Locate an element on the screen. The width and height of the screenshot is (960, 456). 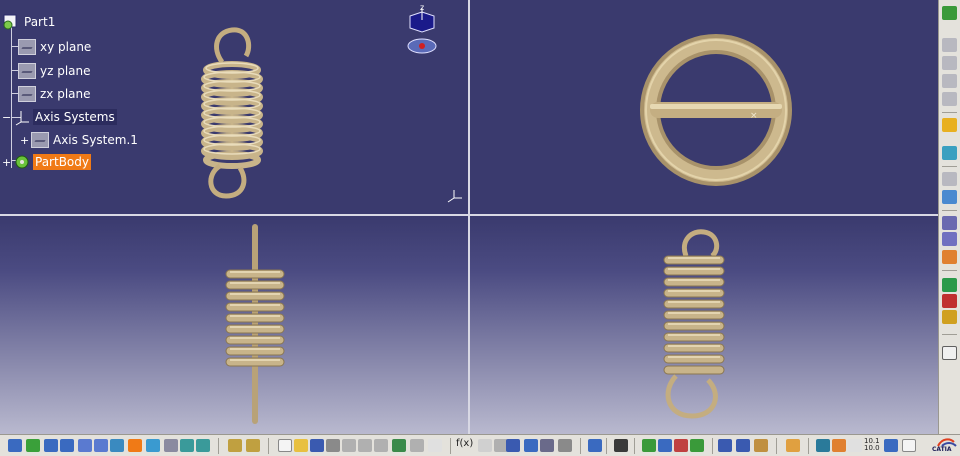
shading-edges-icon is located at coordinates (649, 445).